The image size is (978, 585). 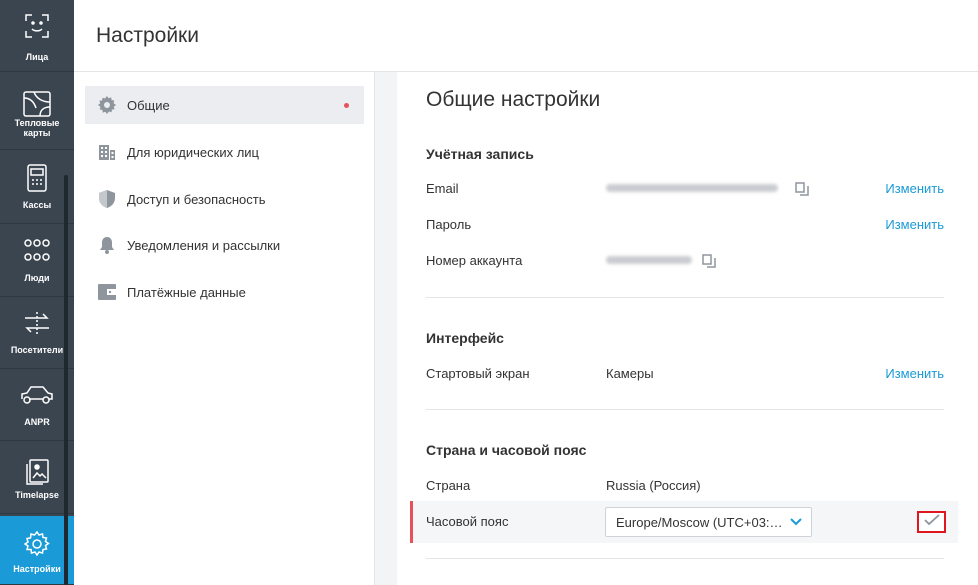 I want to click on rail-item-anpr: ANPR, so click(x=37, y=405).